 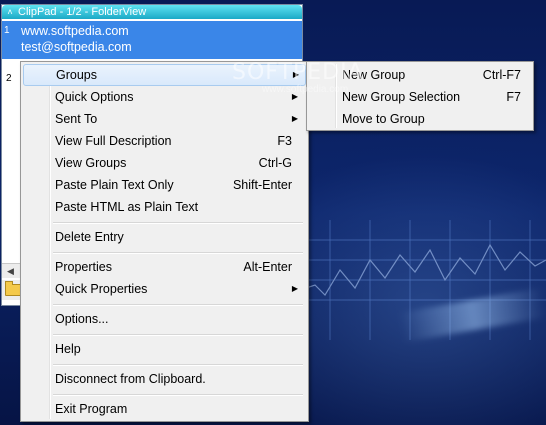 What do you see at coordinates (76, 47) in the screenshot?
I see `entry-line: test@softpedia.com` at bounding box center [76, 47].